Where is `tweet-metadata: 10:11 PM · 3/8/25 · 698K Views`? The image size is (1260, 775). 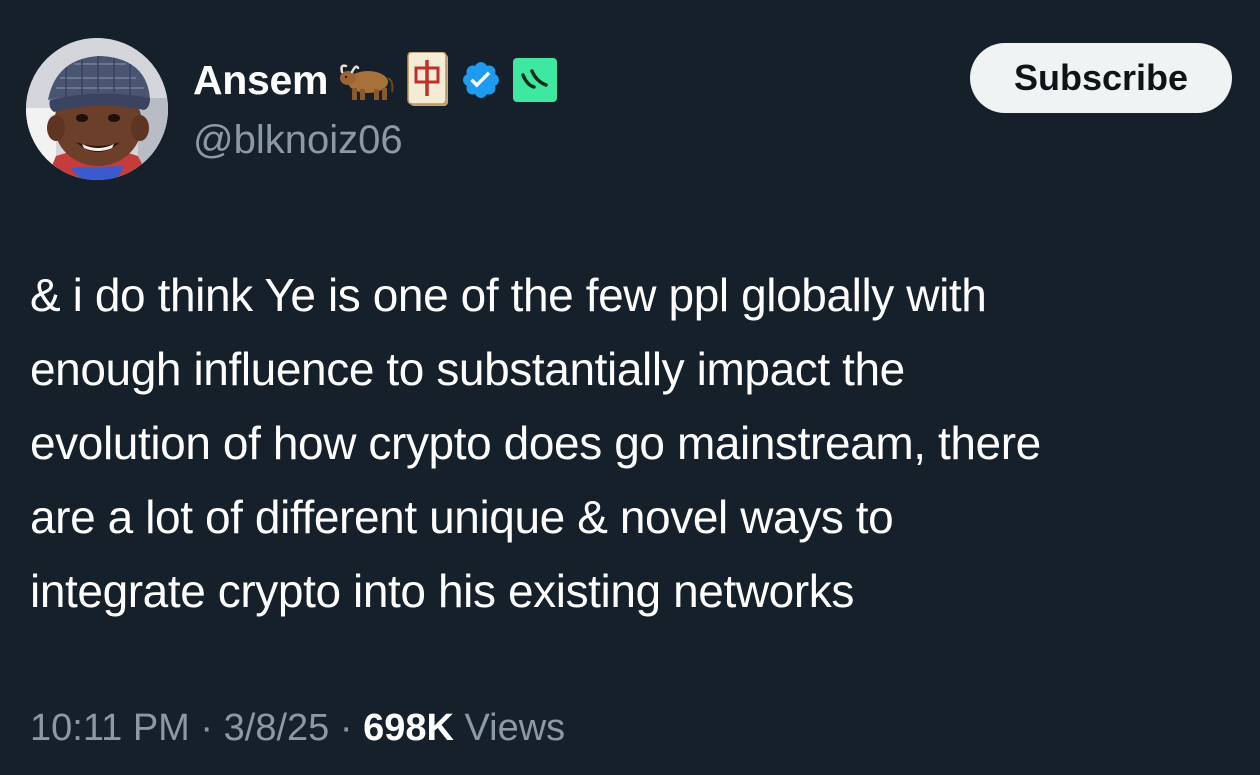 tweet-metadata: 10:11 PM · 3/8/25 · 698K Views is located at coordinates (297, 728).